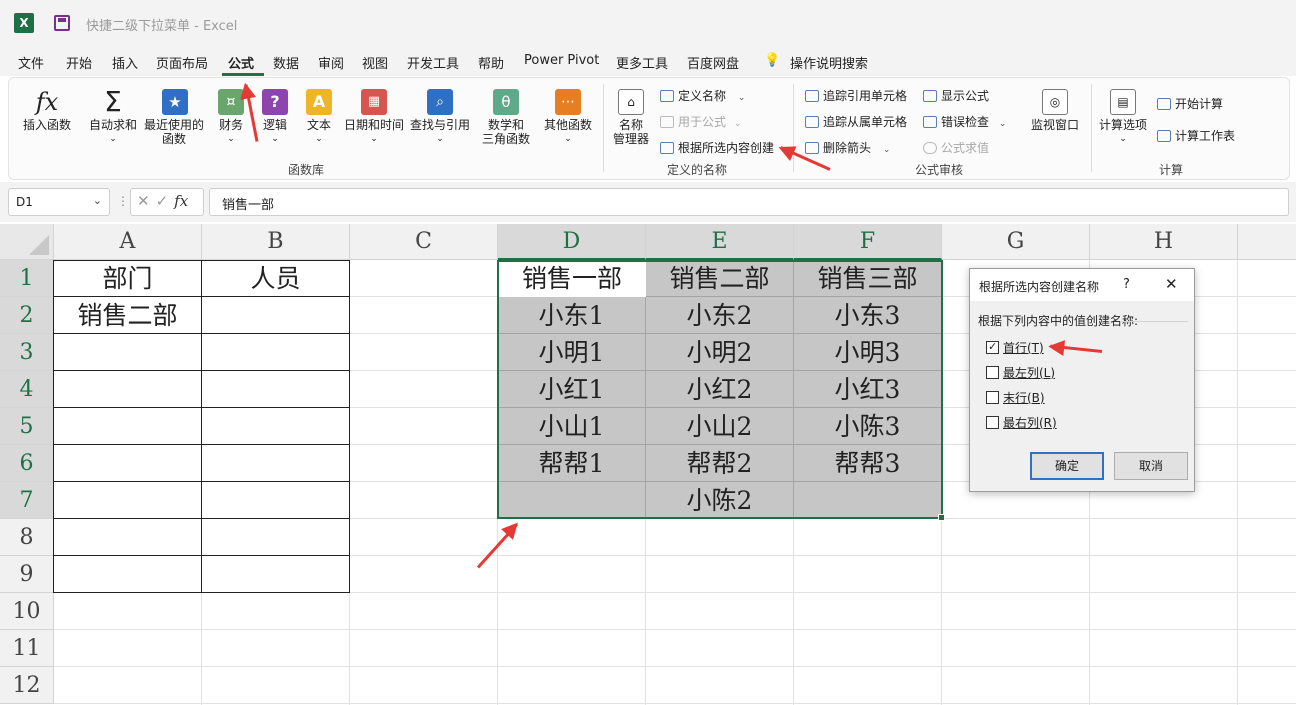 The image size is (1296, 705). Describe the element at coordinates (128, 574) in the screenshot. I see `cell-a9` at that location.